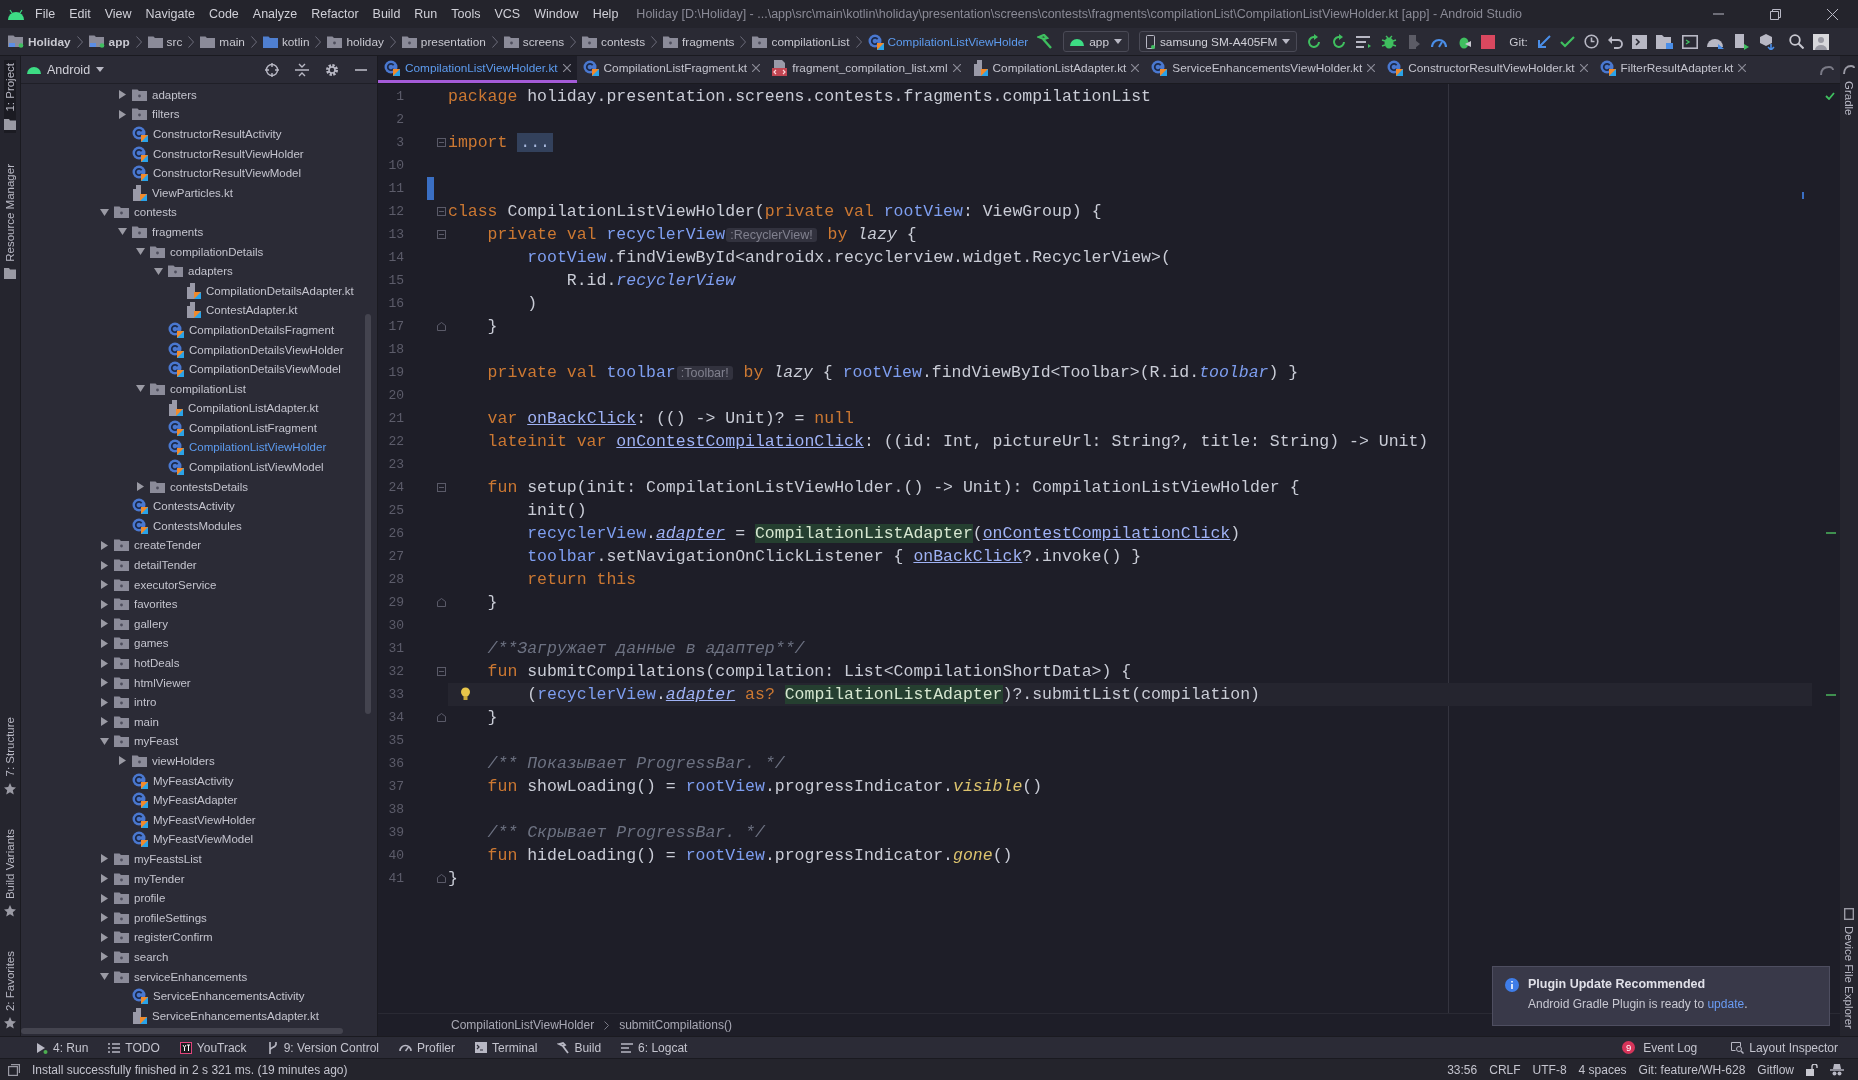  I want to click on tree-item: gallery, so click(151, 623).